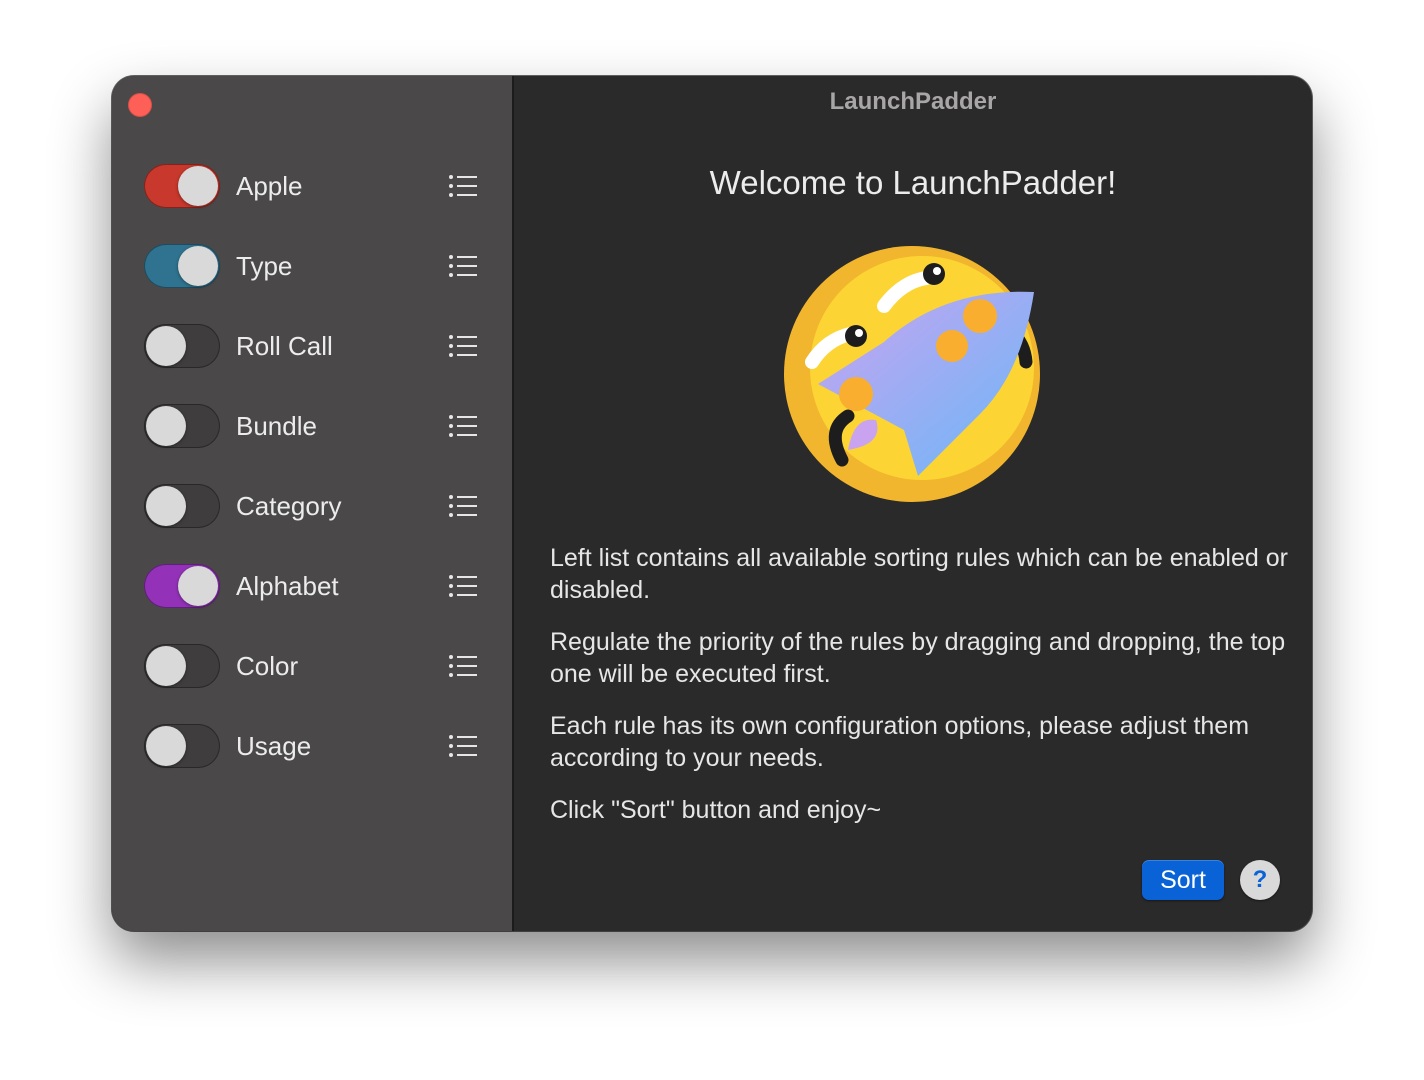 This screenshot has width=1424, height=1080. Describe the element at coordinates (287, 586) in the screenshot. I see `rule-label: Alphabet` at that location.